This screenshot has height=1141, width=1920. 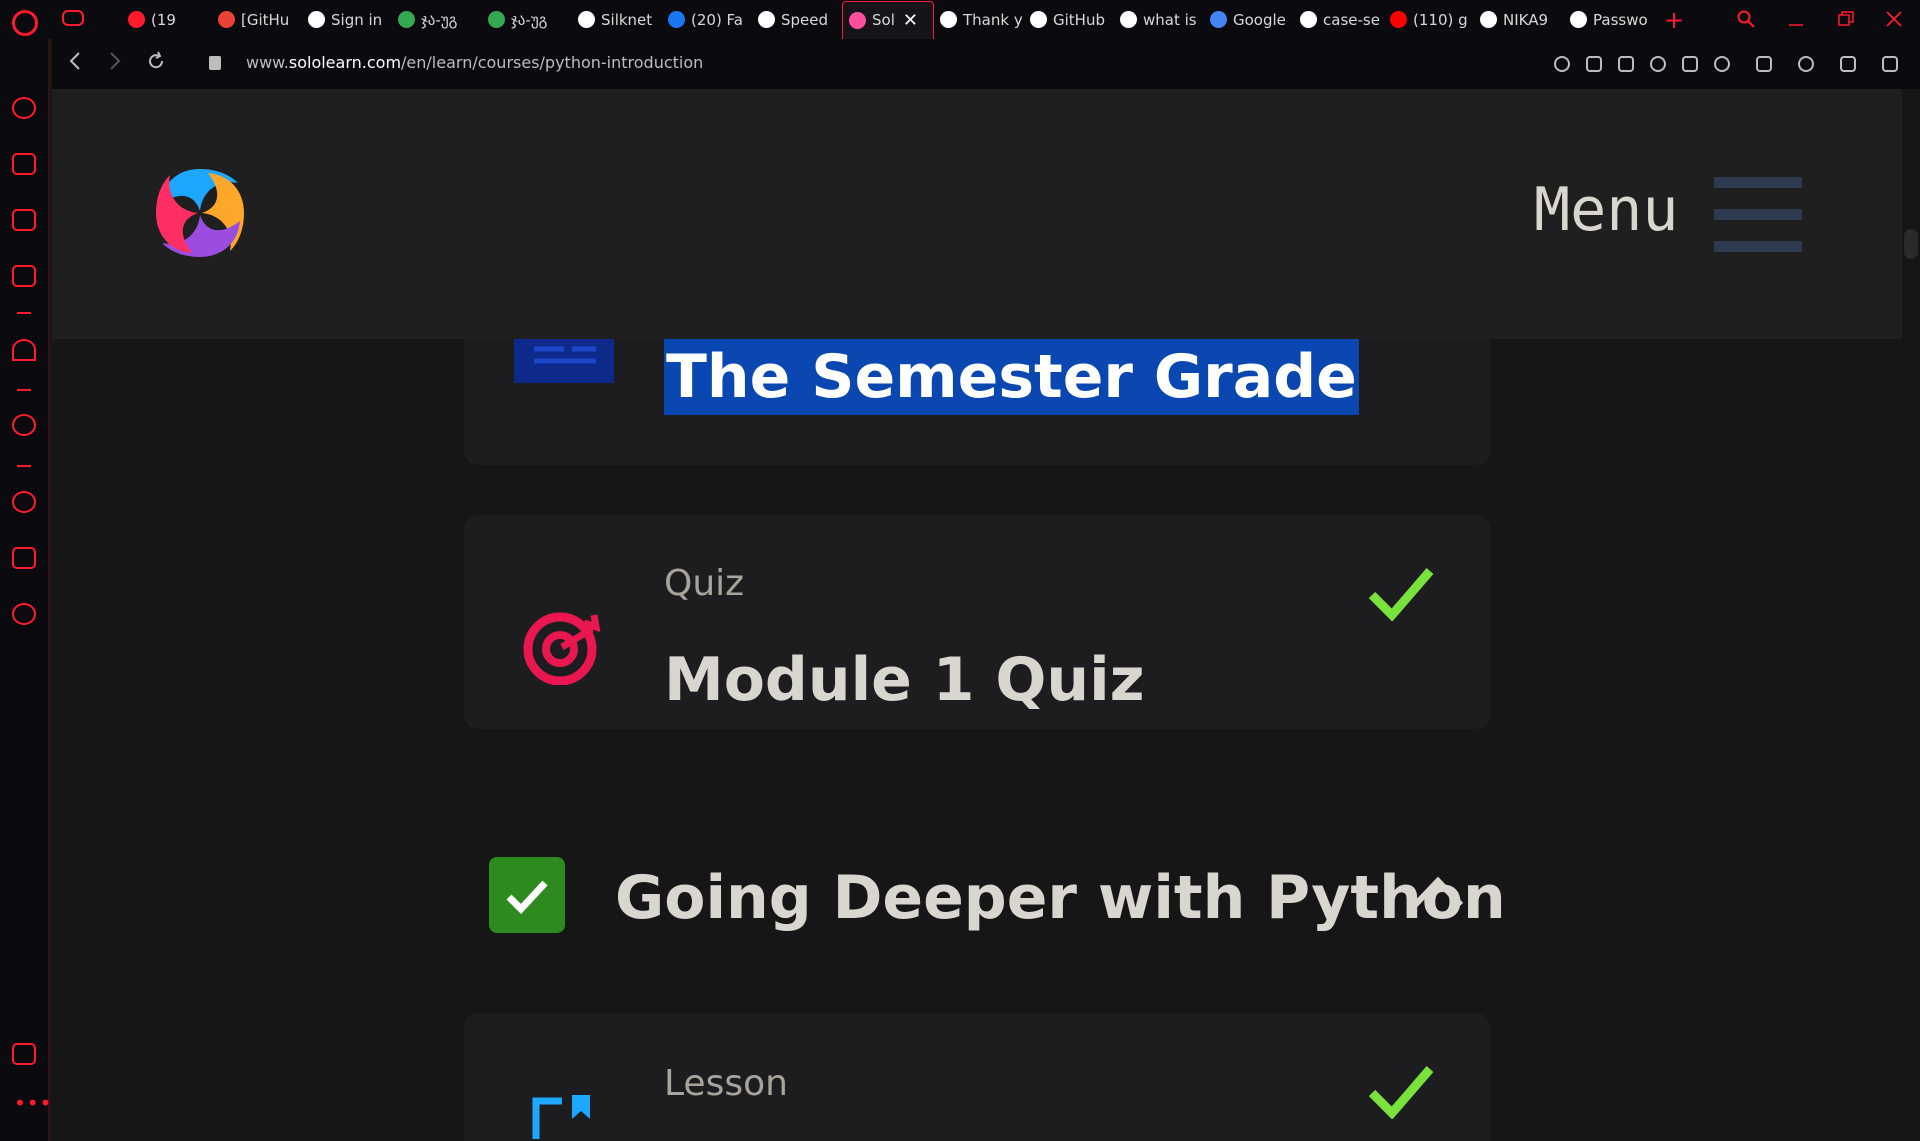 I want to click on extensions-cube-icon, so click(x=1764, y=64).